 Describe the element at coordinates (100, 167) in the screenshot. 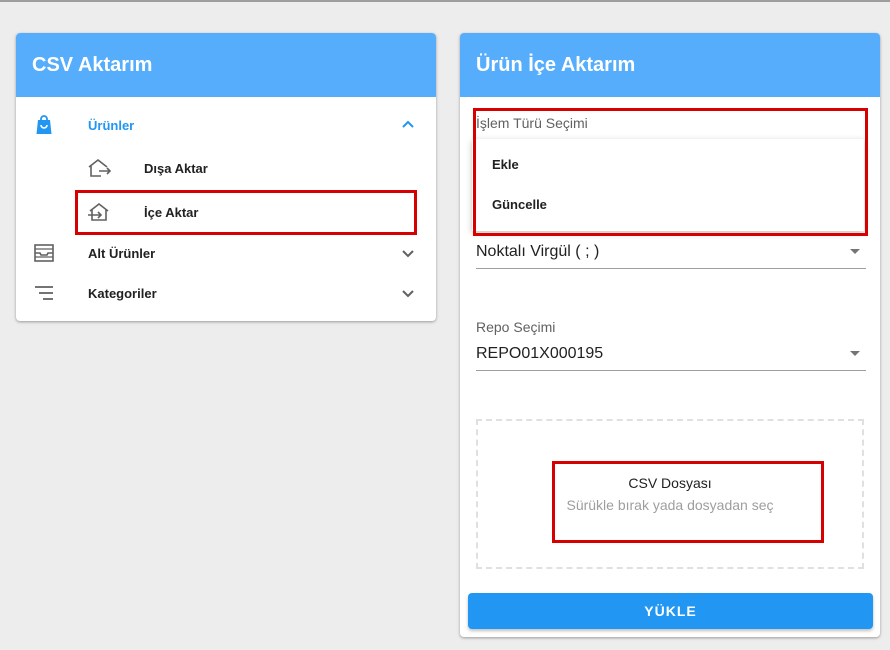

I see `export-icon` at that location.